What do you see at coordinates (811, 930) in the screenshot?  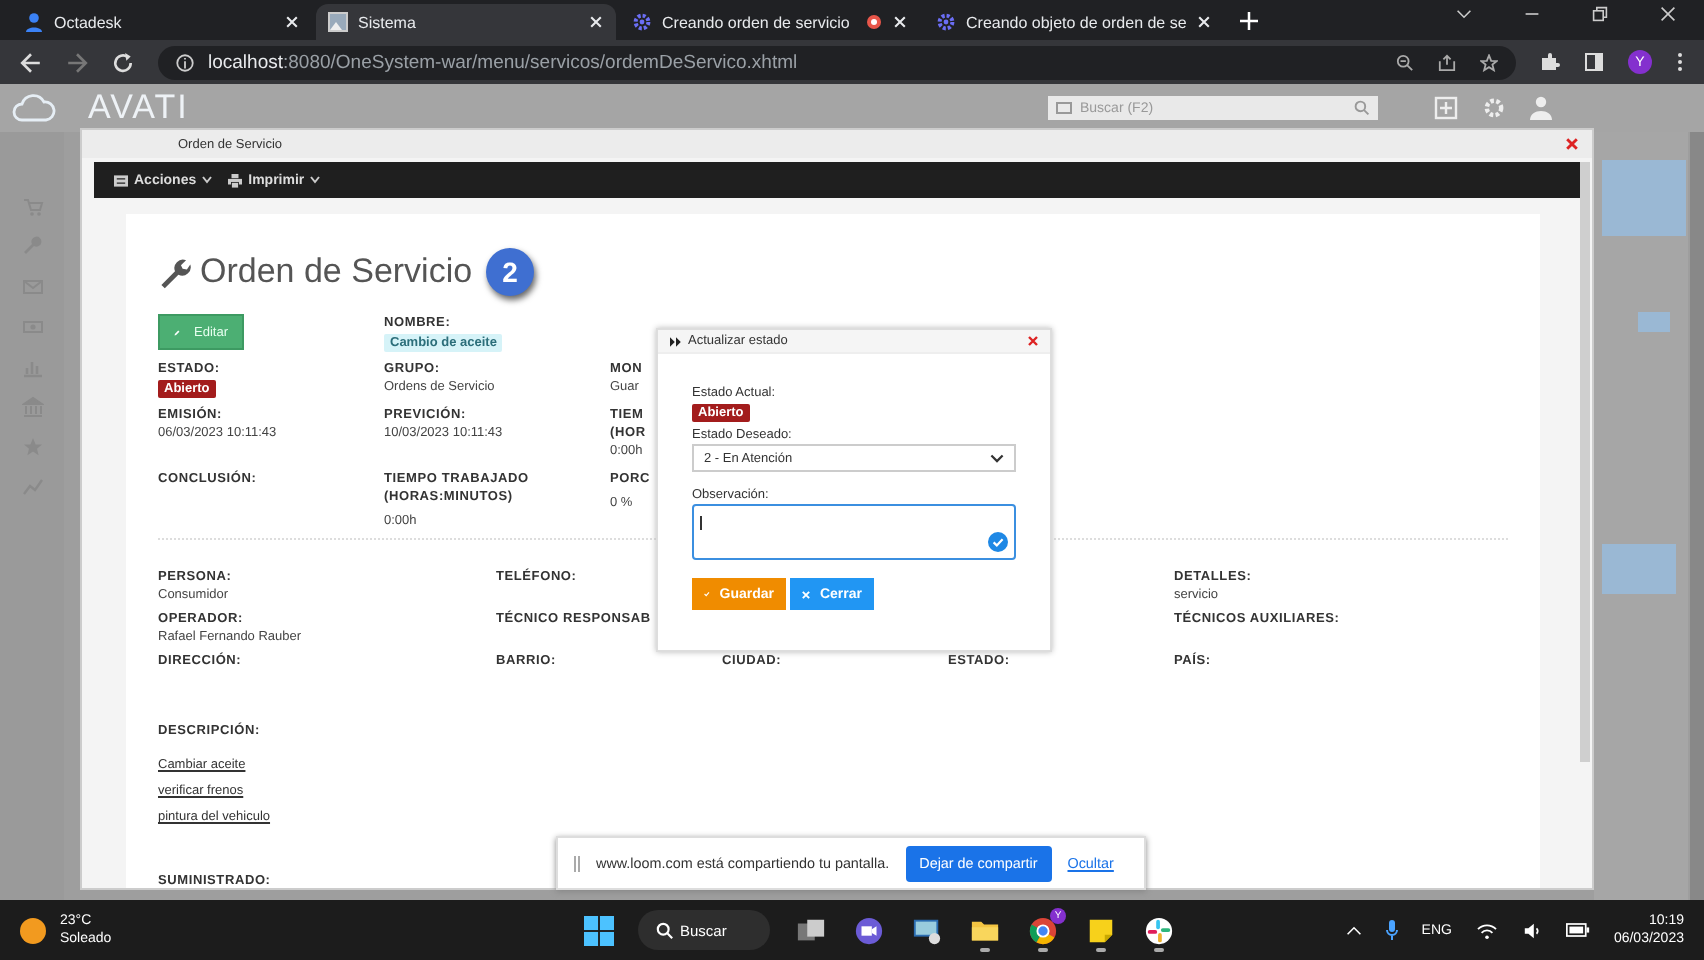 I see `overlapping-windows-icon` at bounding box center [811, 930].